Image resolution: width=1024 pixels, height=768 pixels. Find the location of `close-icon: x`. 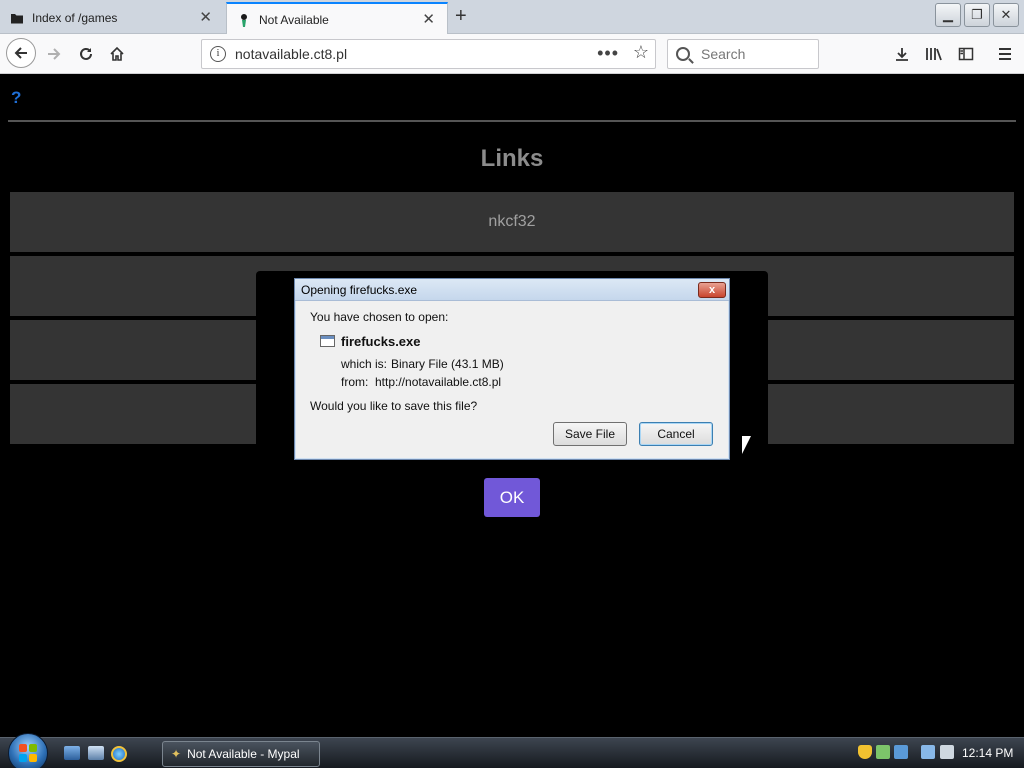

close-icon: x is located at coordinates (712, 290).